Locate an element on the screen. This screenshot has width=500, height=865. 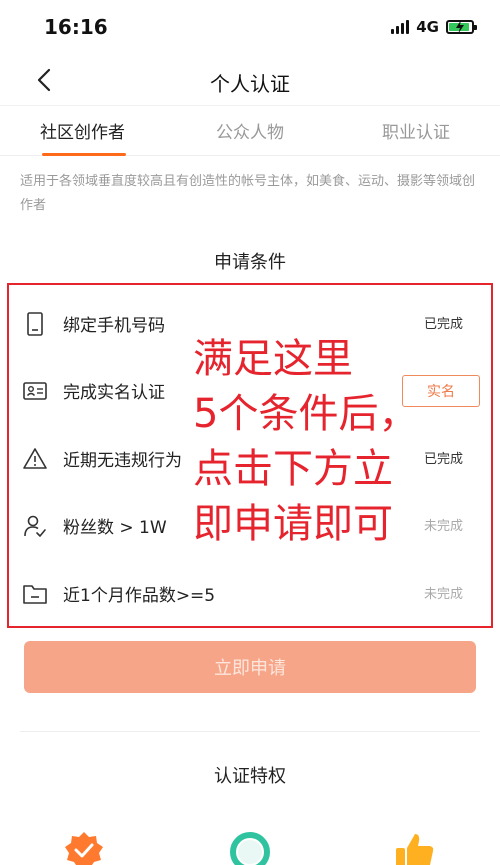
condition-works: 近1个月作品数>=5 未完成 is located at coordinates (250, 593).